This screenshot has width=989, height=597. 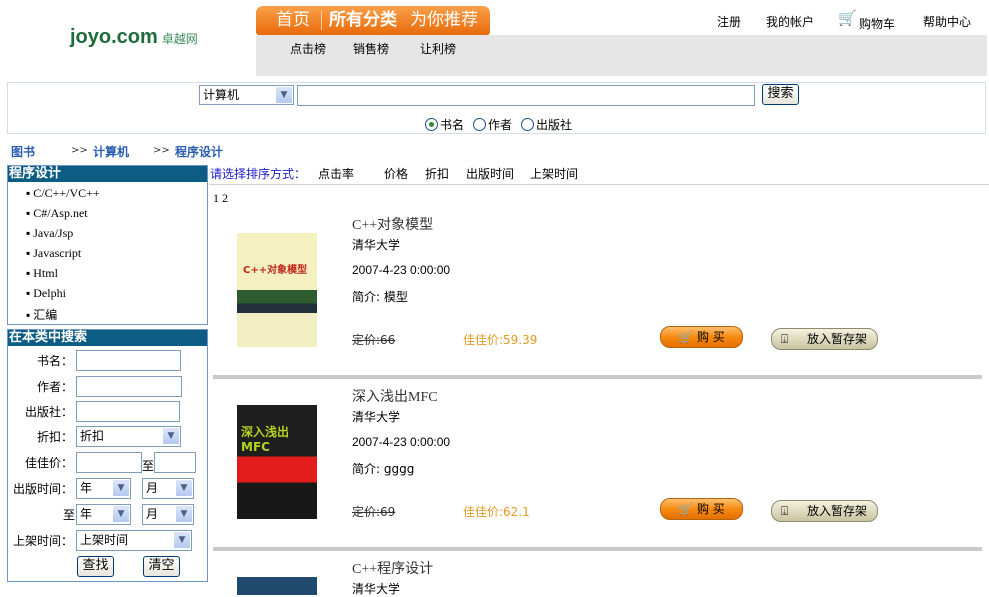 What do you see at coordinates (107, 338) in the screenshot?
I see `filter-panel-title: 在本类中搜索` at bounding box center [107, 338].